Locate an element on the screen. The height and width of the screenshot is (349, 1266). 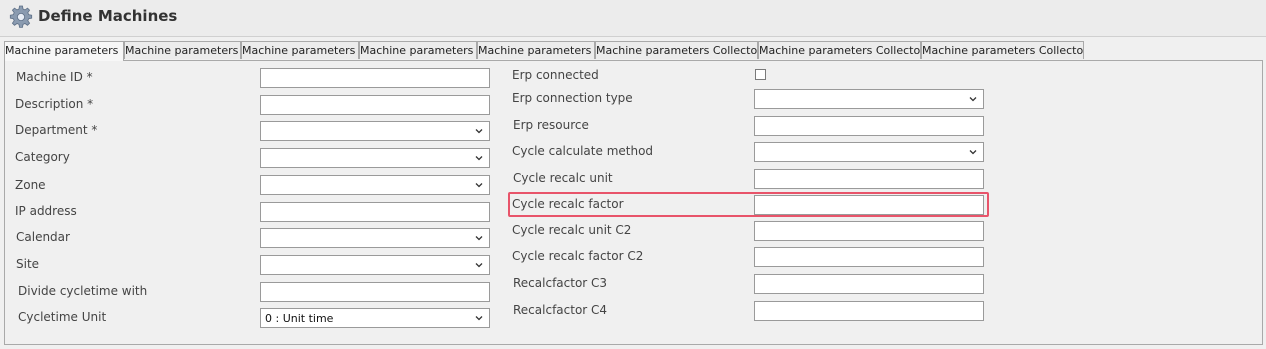
cycle-recalc-unit-c2-label: Cycle recalc unit C2 is located at coordinates (572, 230).